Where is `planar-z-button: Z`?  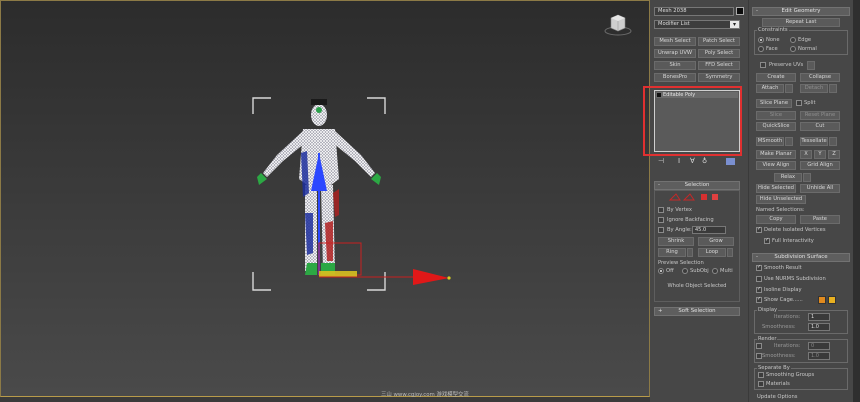 planar-z-button: Z is located at coordinates (834, 154).